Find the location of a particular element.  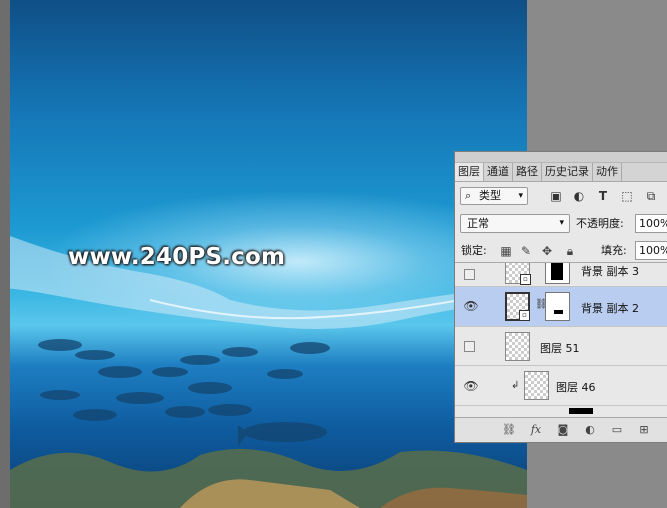

group-folder-icon: ▭ is located at coordinates (617, 430).